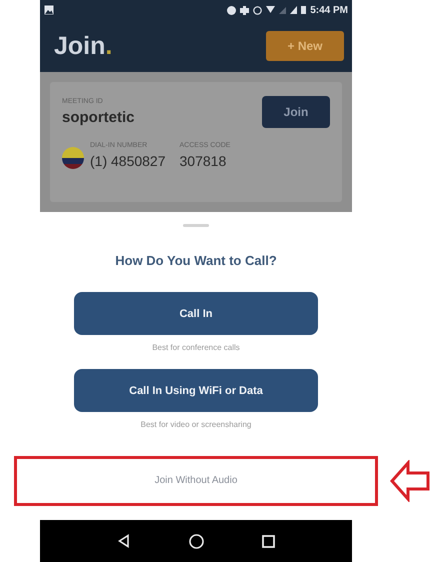 Image resolution: width=434 pixels, height=562 pixels. I want to click on sheet-title: How Do You Want to Call?, so click(196, 260).